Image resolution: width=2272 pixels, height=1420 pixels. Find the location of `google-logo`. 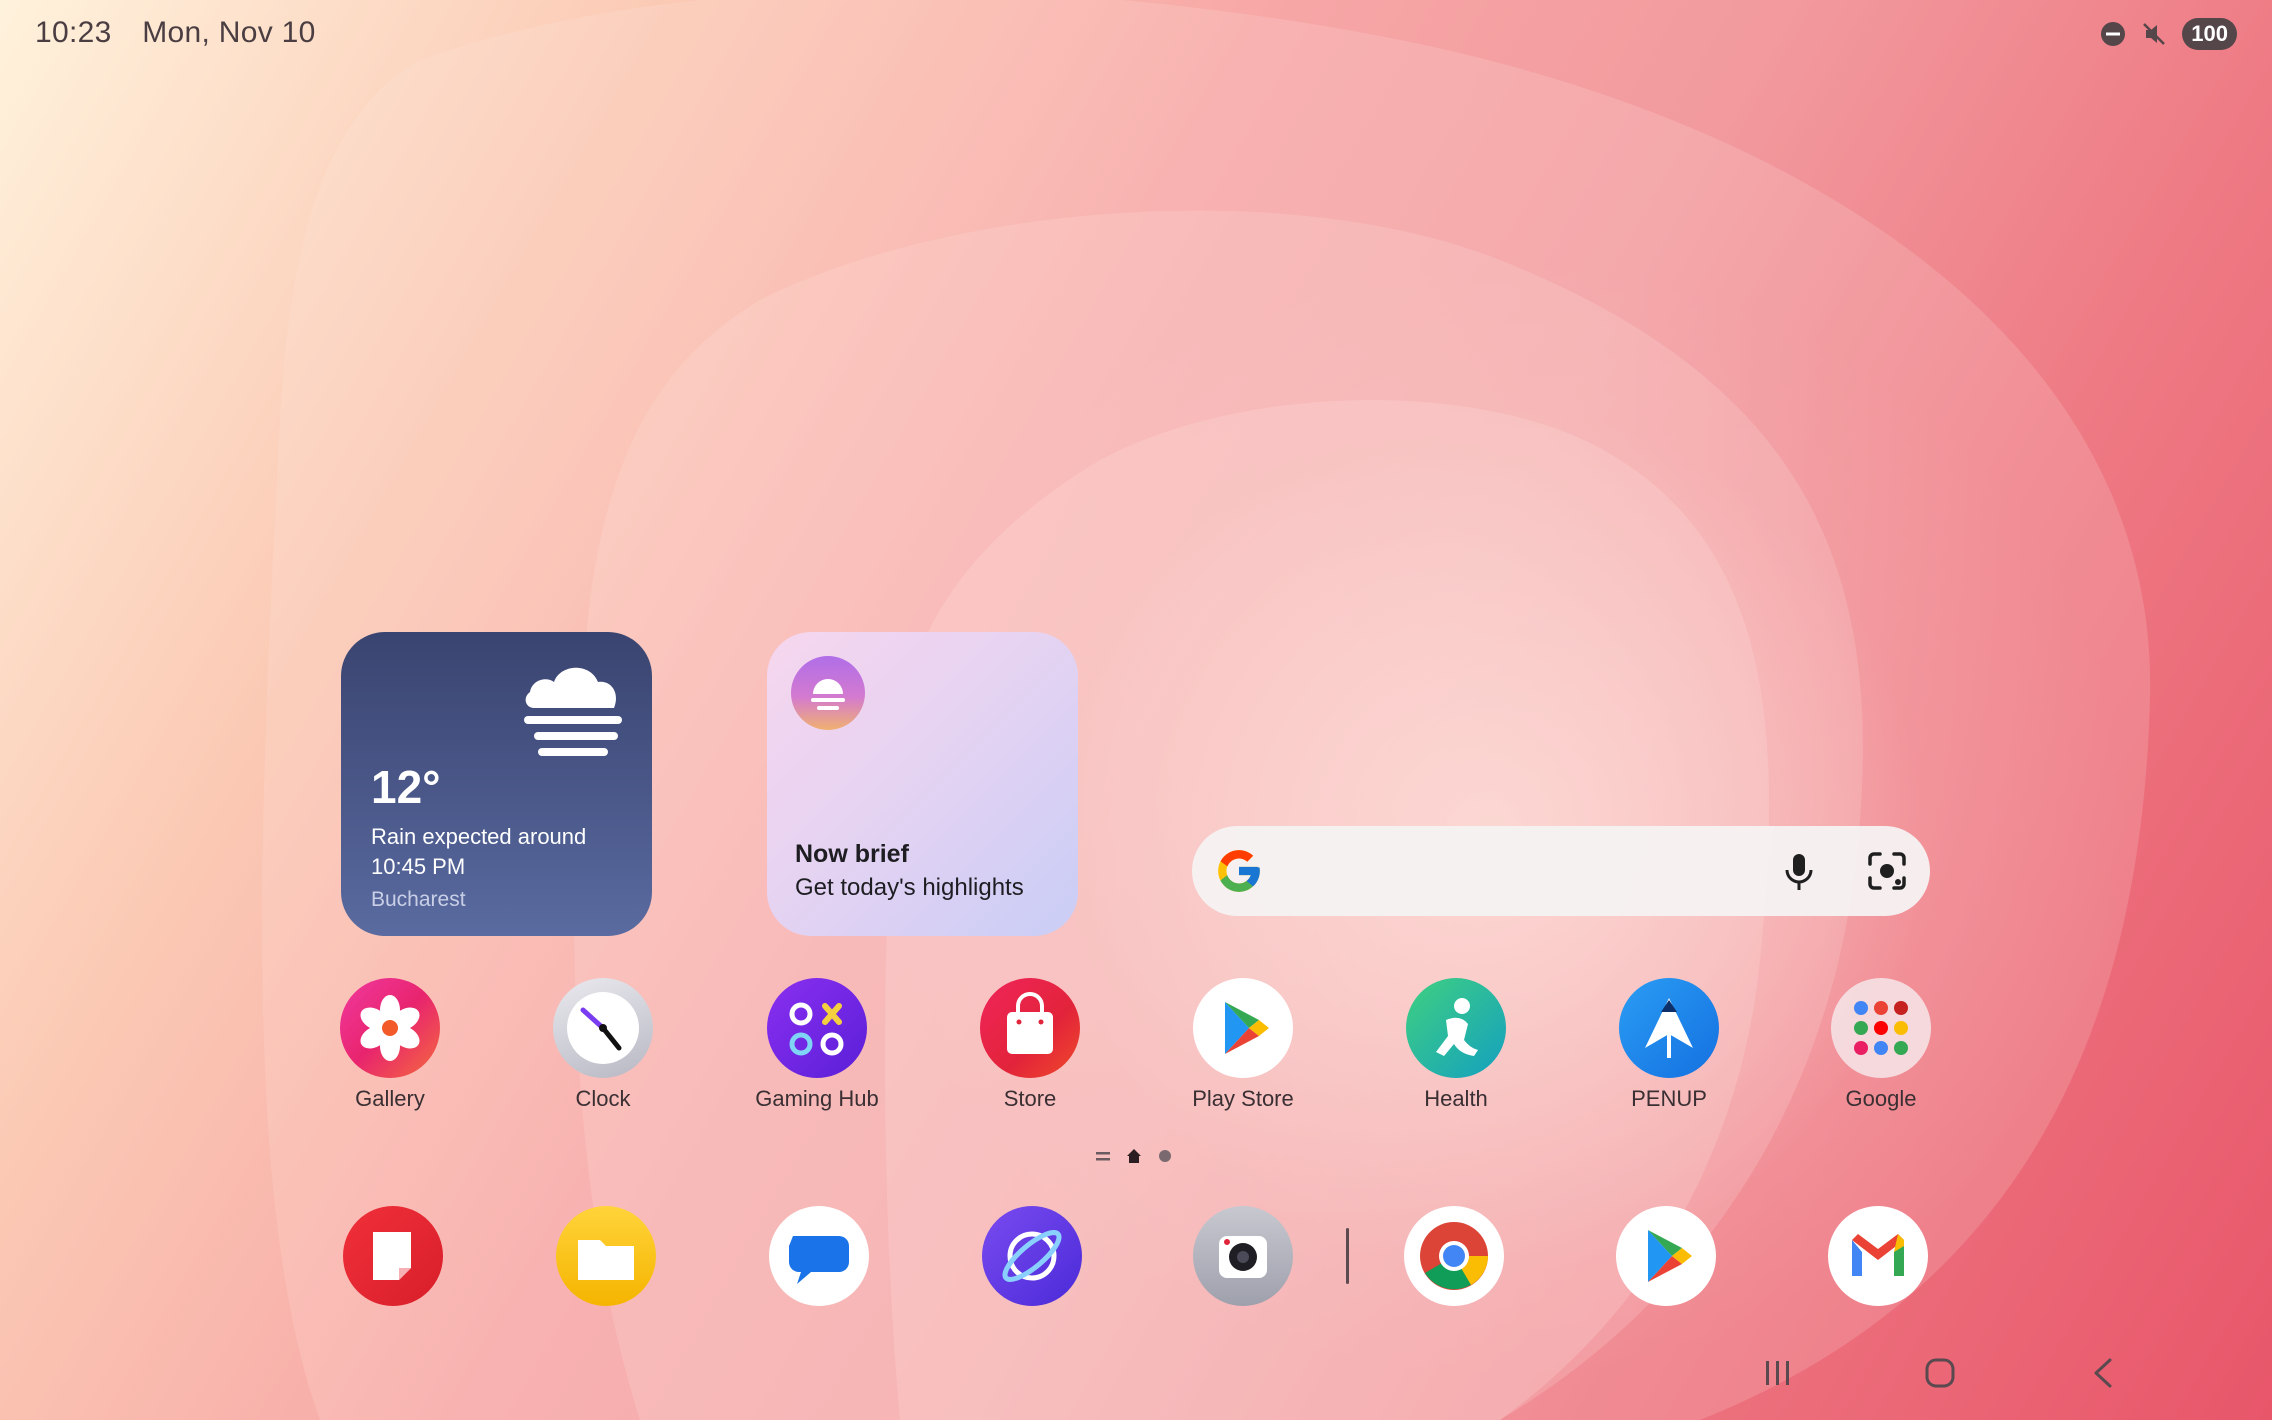

google-logo is located at coordinates (1239, 871).